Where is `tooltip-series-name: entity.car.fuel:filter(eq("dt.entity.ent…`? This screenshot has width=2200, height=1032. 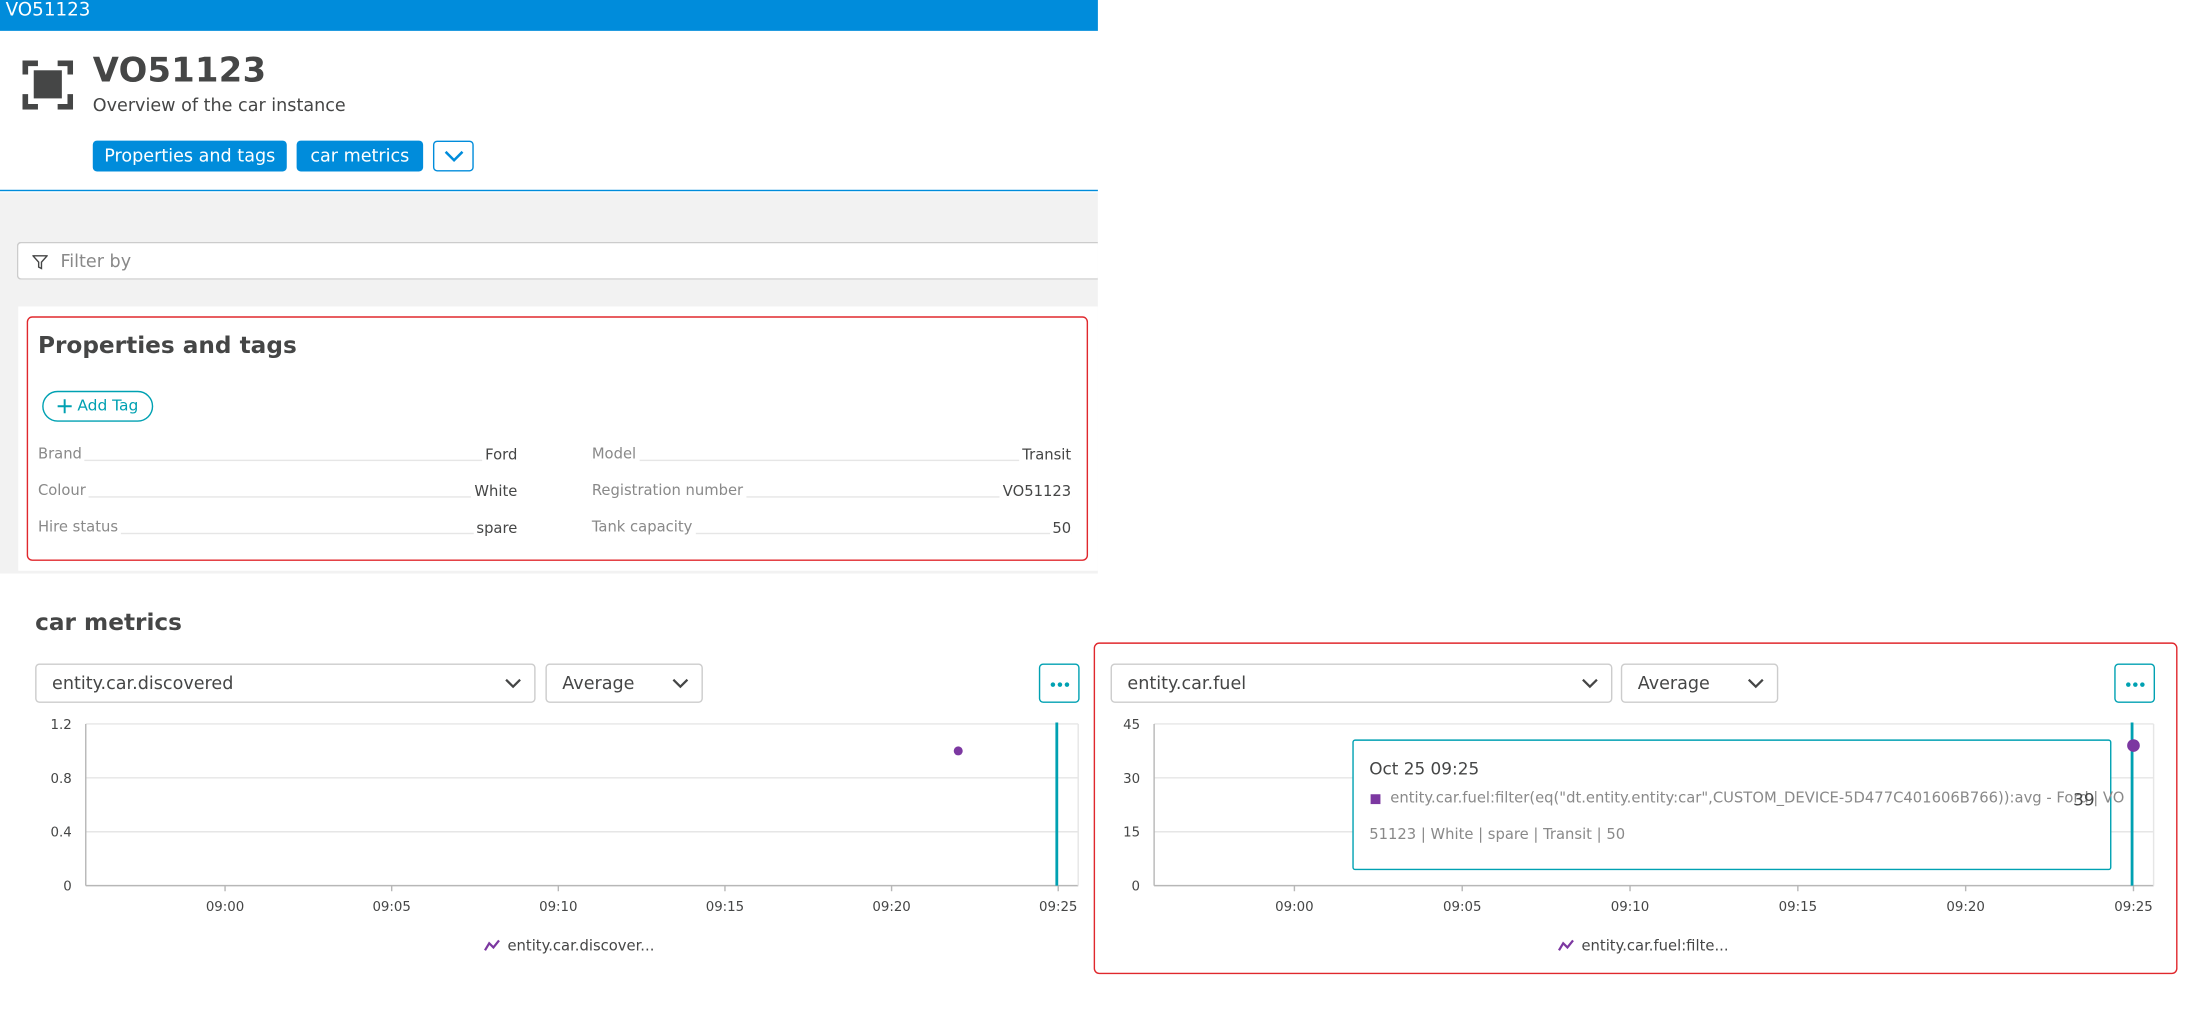 tooltip-series-name: entity.car.fuel:filter(eq("dt.entity.ent… is located at coordinates (1757, 798).